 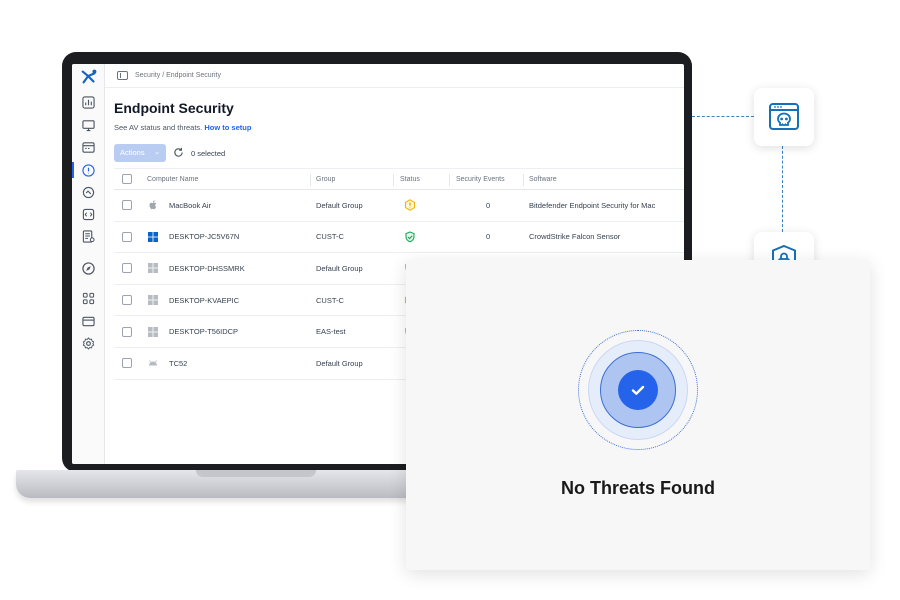 What do you see at coordinates (575, 237) in the screenshot?
I see `software-name: CrowdStrike Falcon Sensor` at bounding box center [575, 237].